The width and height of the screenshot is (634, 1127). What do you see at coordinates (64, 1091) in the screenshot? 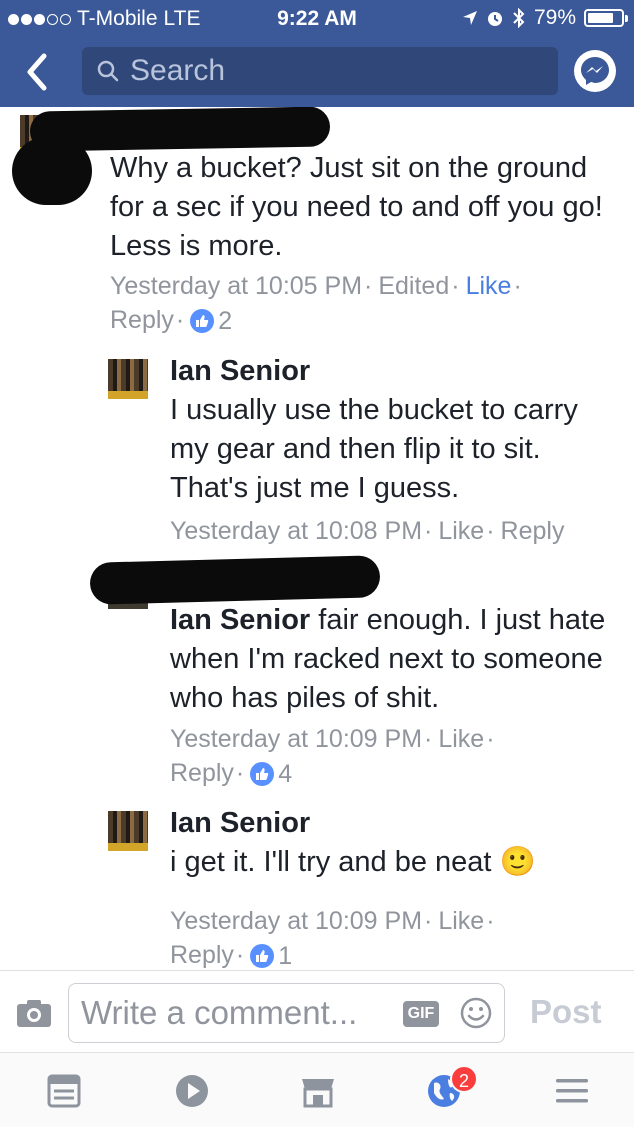
I see `news-feed-icon` at bounding box center [64, 1091].